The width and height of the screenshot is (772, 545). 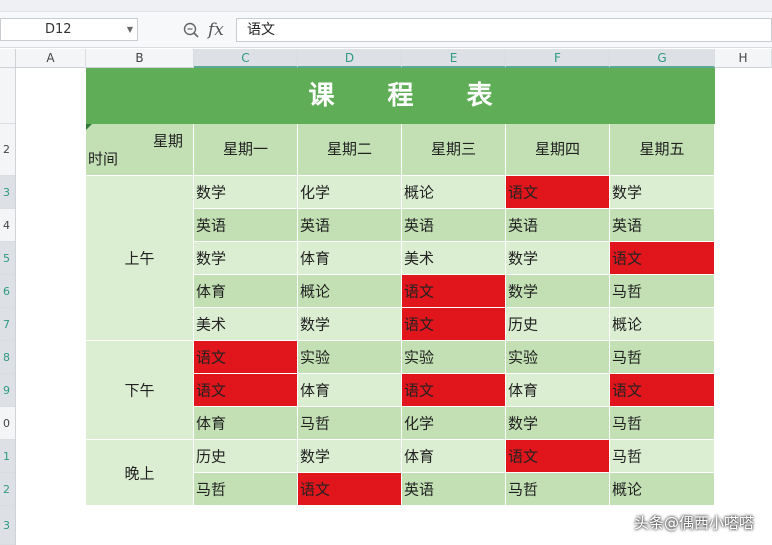 I want to click on column-header-c: C, so click(x=246, y=58).